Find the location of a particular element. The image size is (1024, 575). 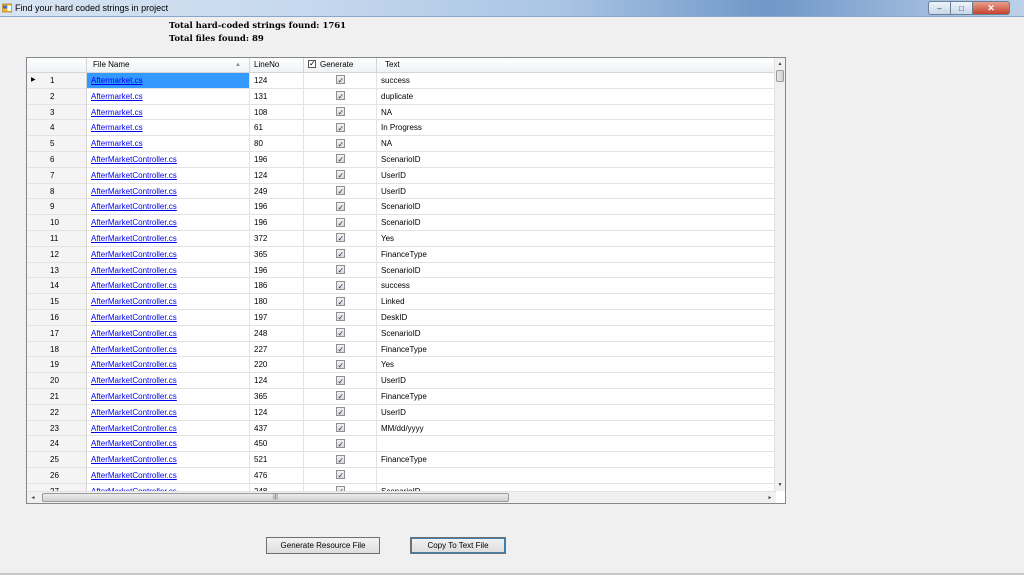

table-row: 2 Aftermarket.cs 131 duplicate is located at coordinates (406, 96).